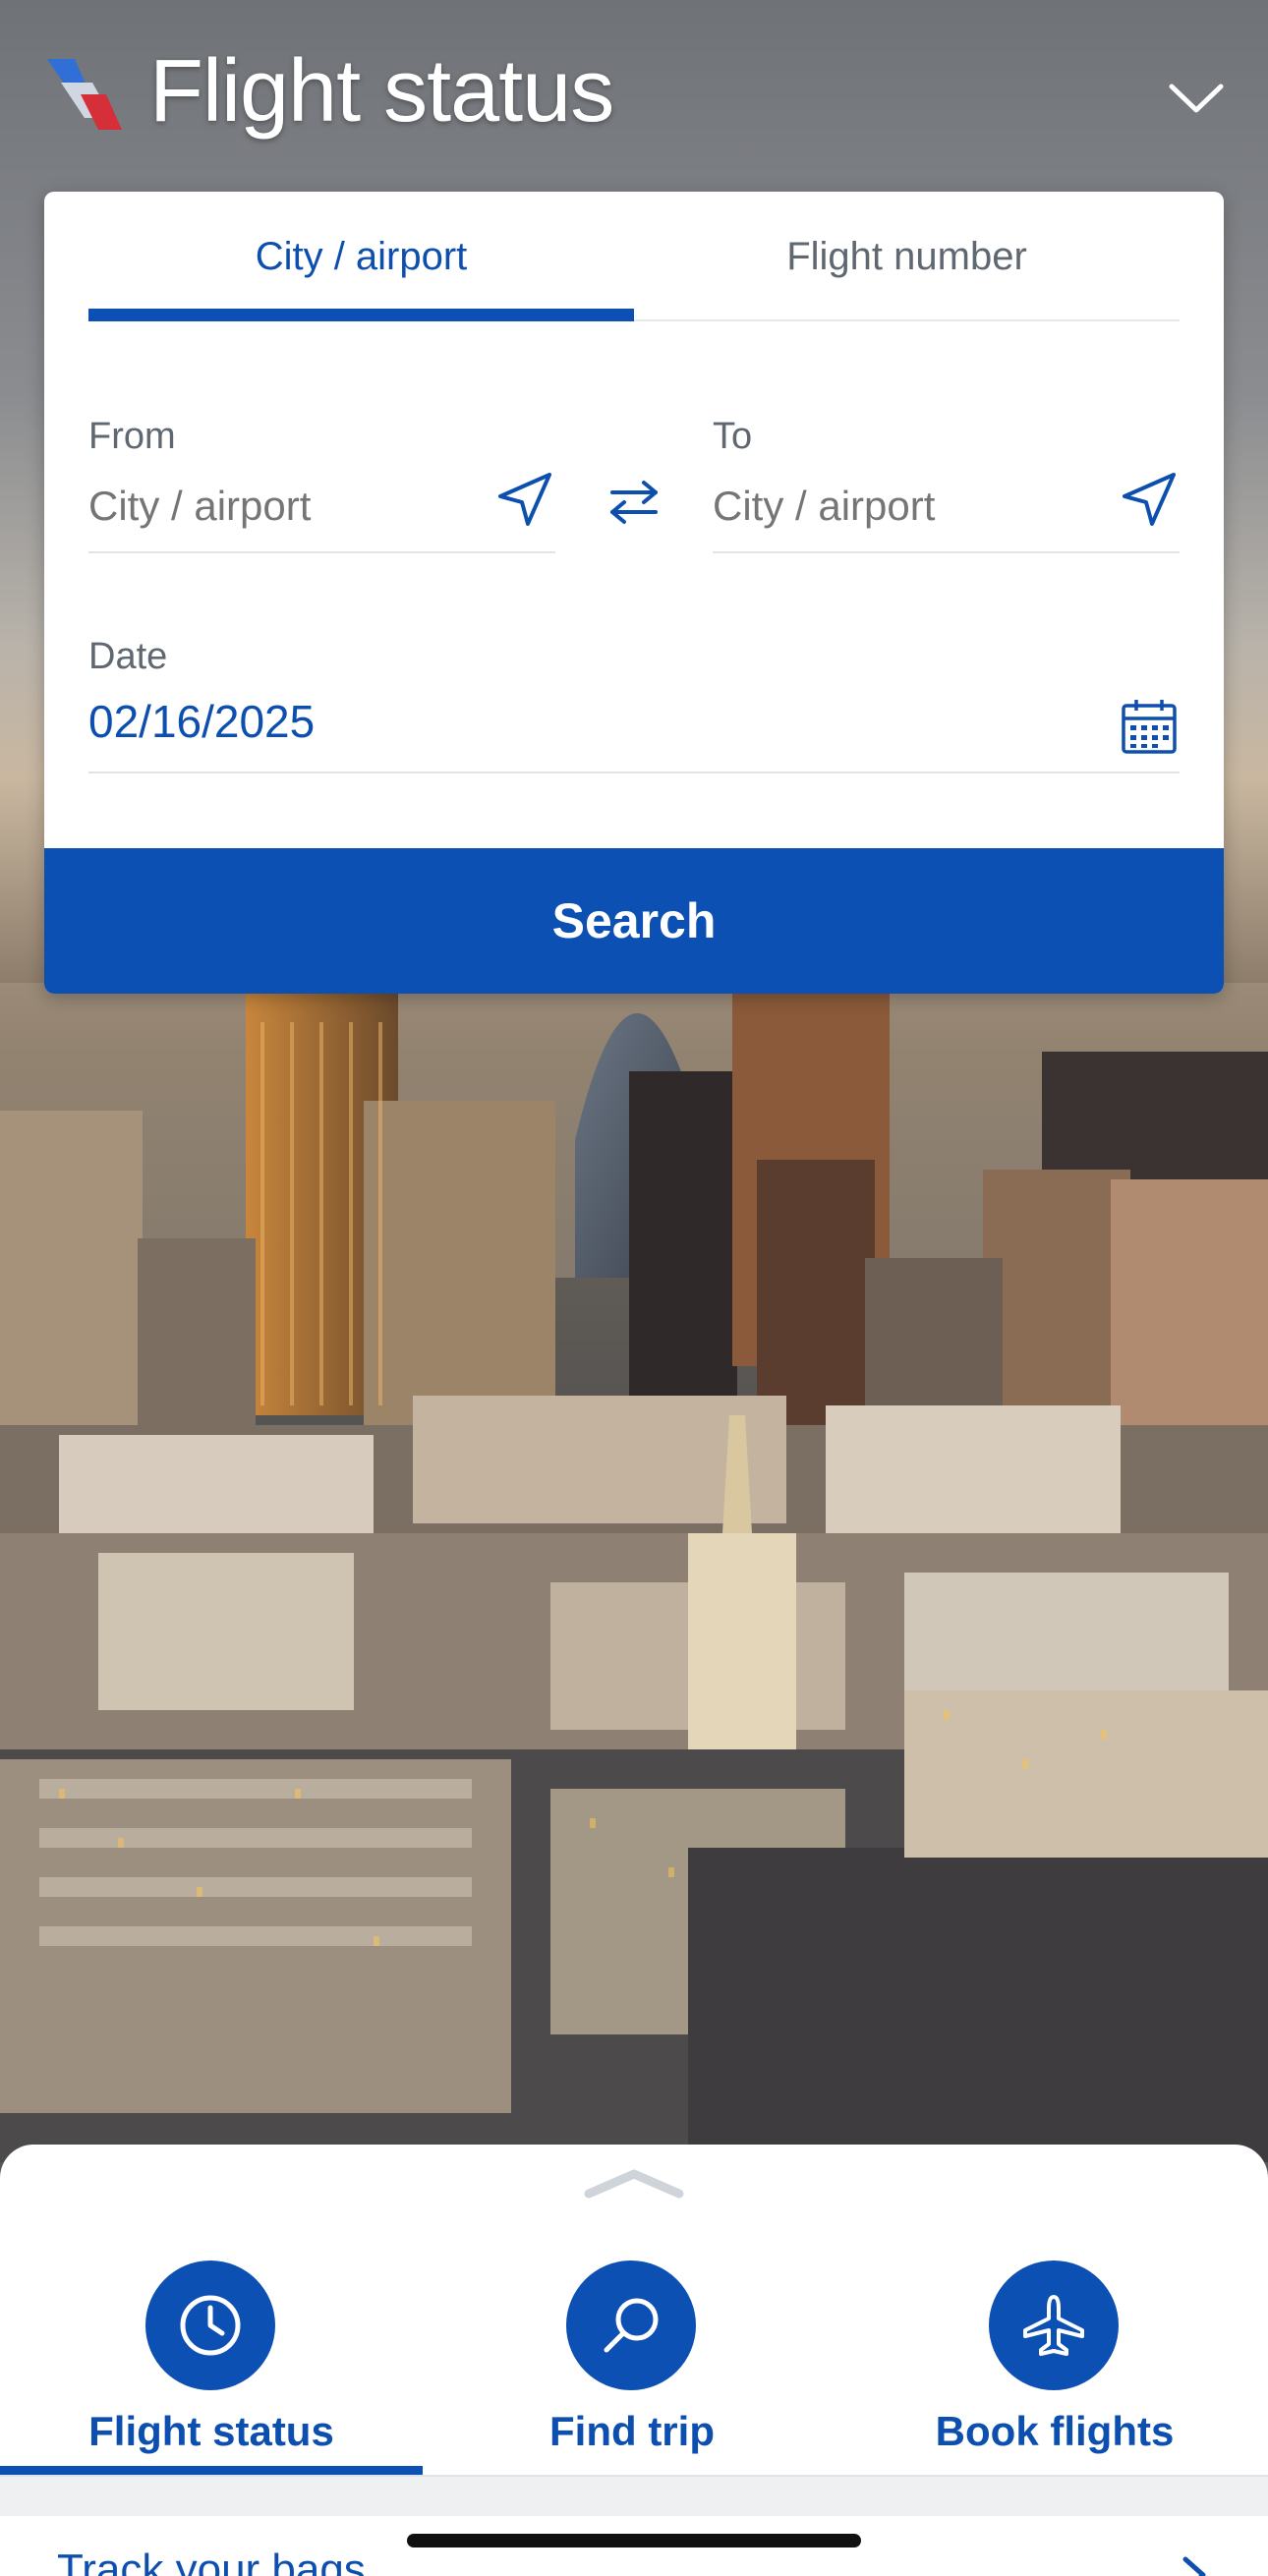  Describe the element at coordinates (632, 2431) in the screenshot. I see `nav-find-trip-label: Find trip` at that location.